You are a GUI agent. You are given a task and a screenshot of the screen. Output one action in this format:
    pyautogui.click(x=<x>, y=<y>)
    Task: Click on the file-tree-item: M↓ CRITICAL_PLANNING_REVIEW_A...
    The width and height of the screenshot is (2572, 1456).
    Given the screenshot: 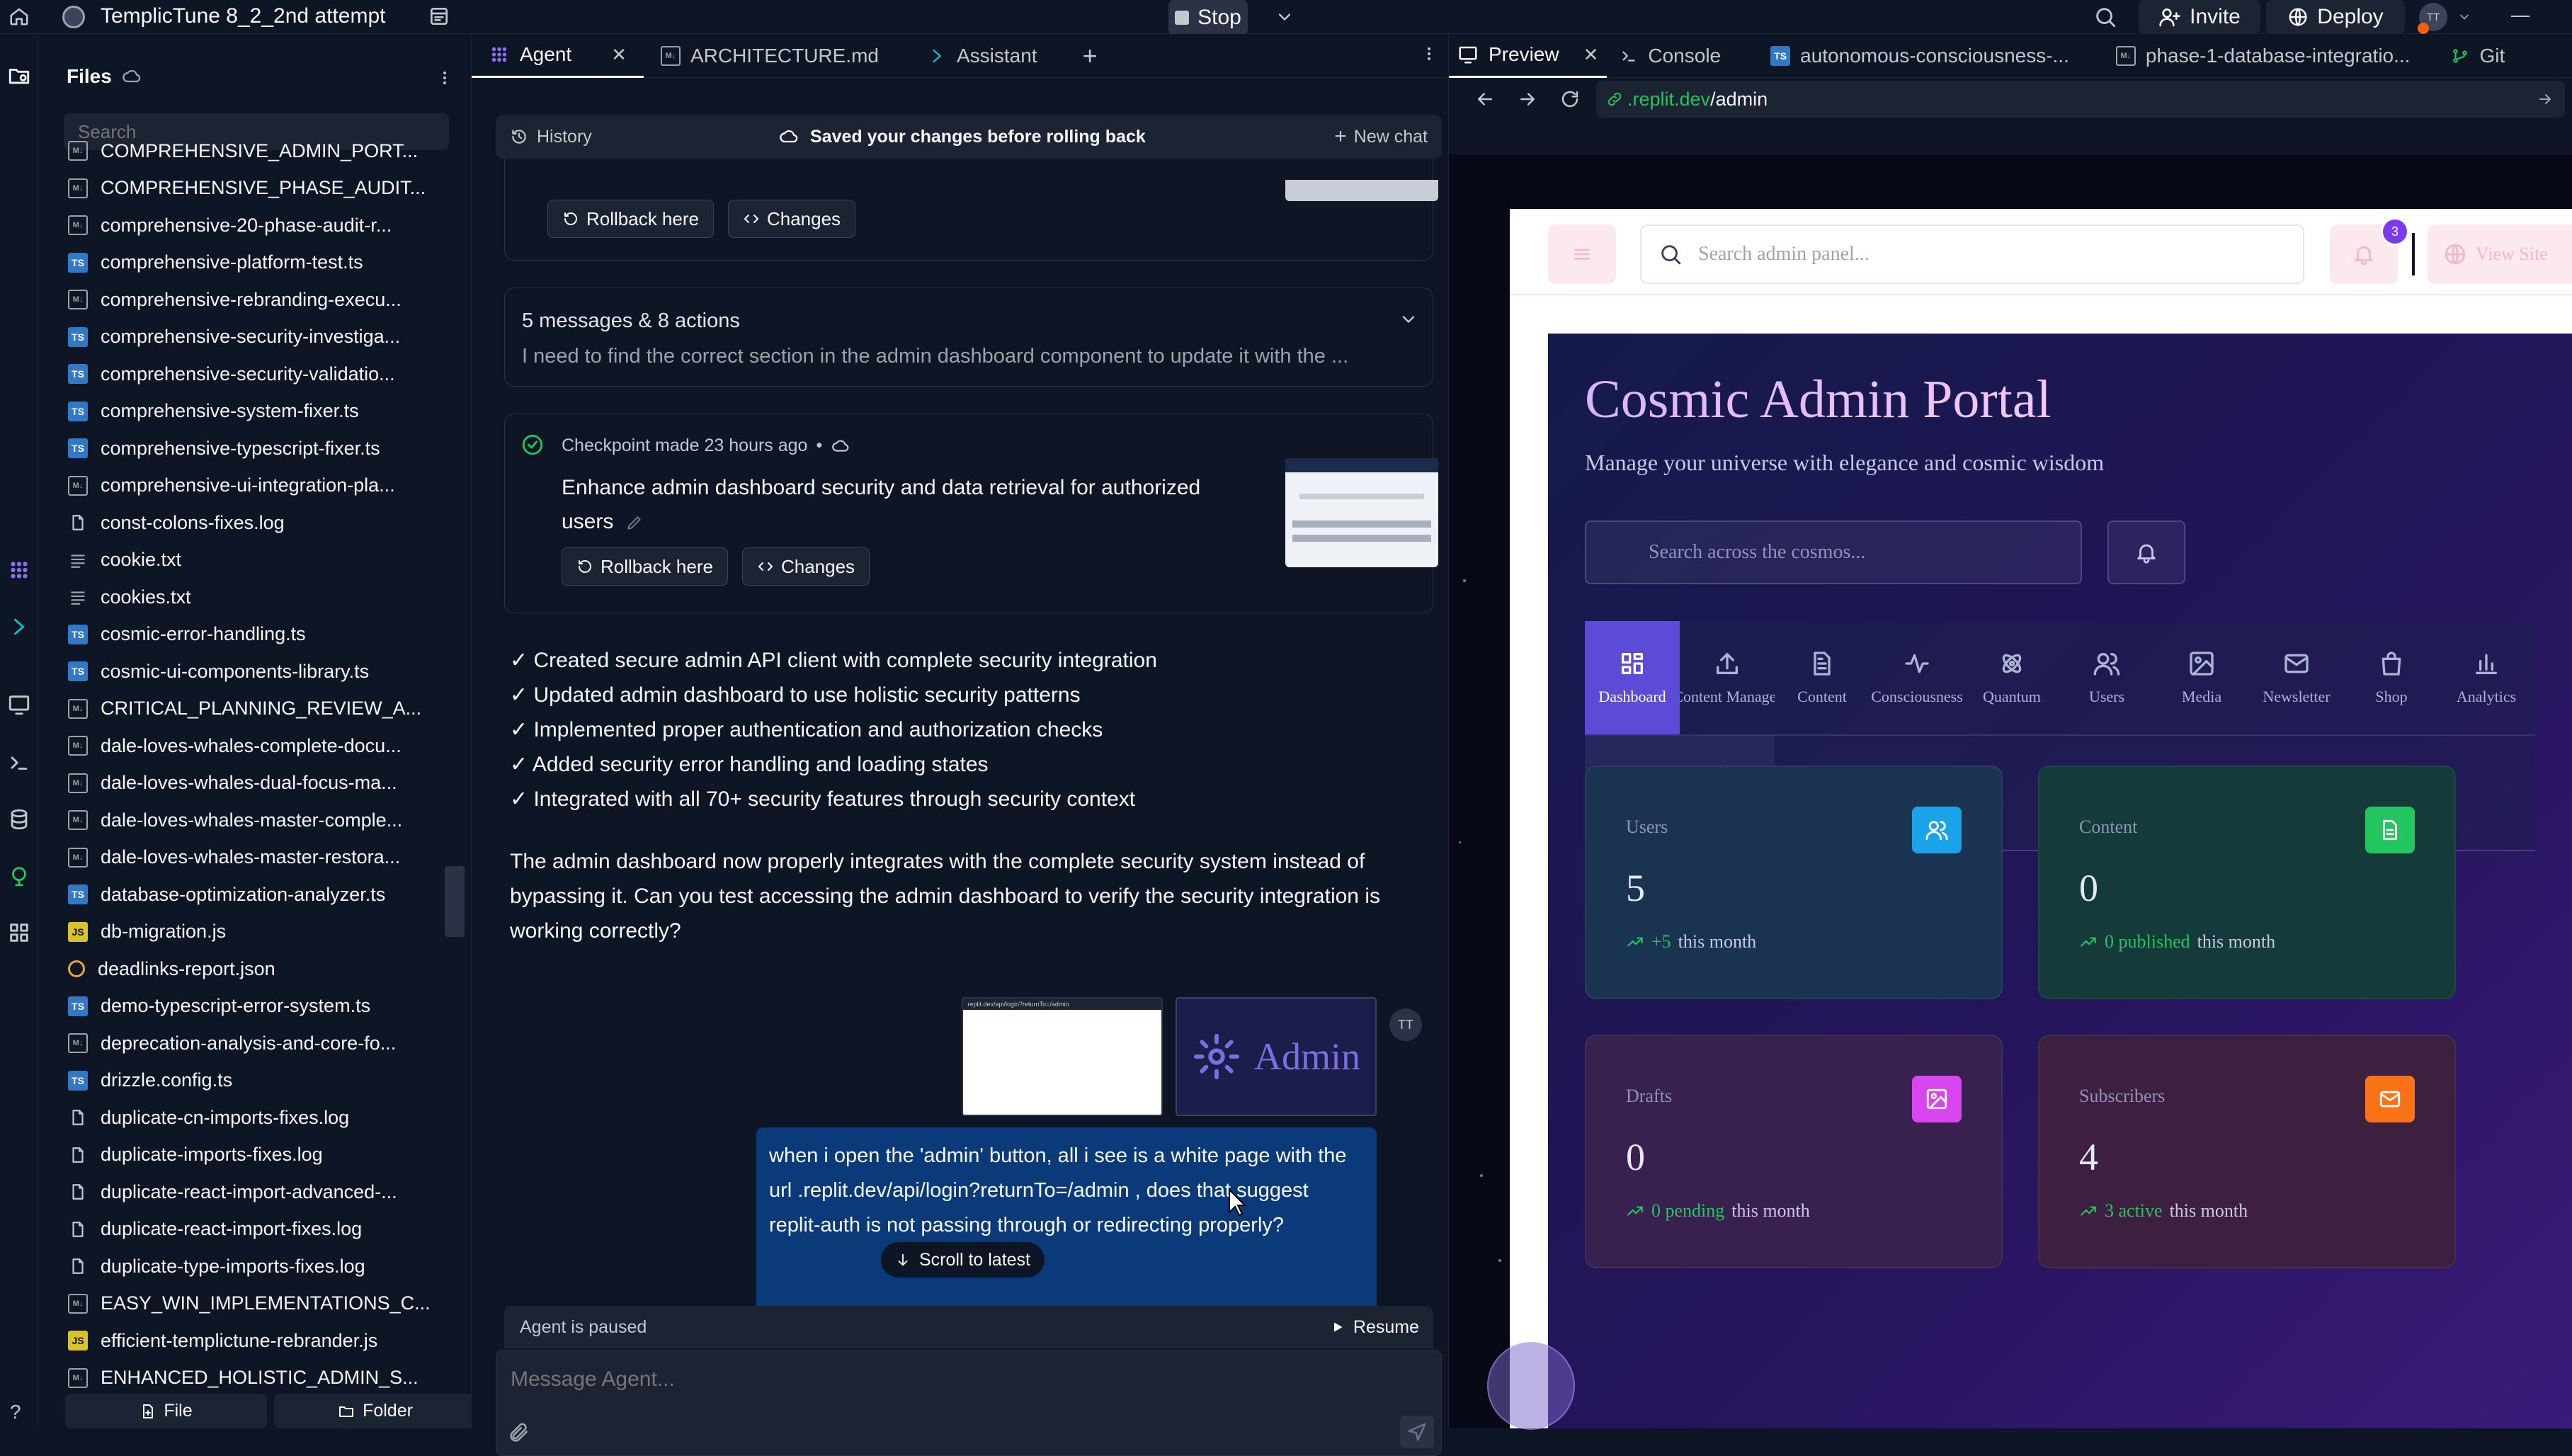 What is the action you would take?
    pyautogui.click(x=243, y=709)
    